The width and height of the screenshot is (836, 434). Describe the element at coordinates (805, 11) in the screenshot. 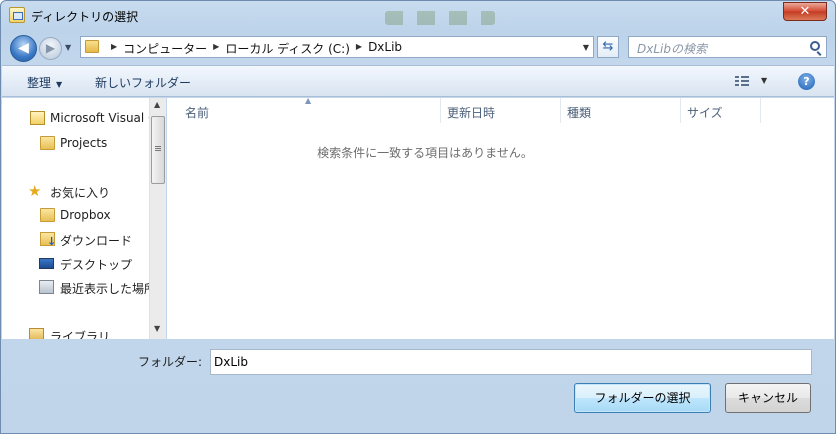

I see `close-button: ✕` at that location.